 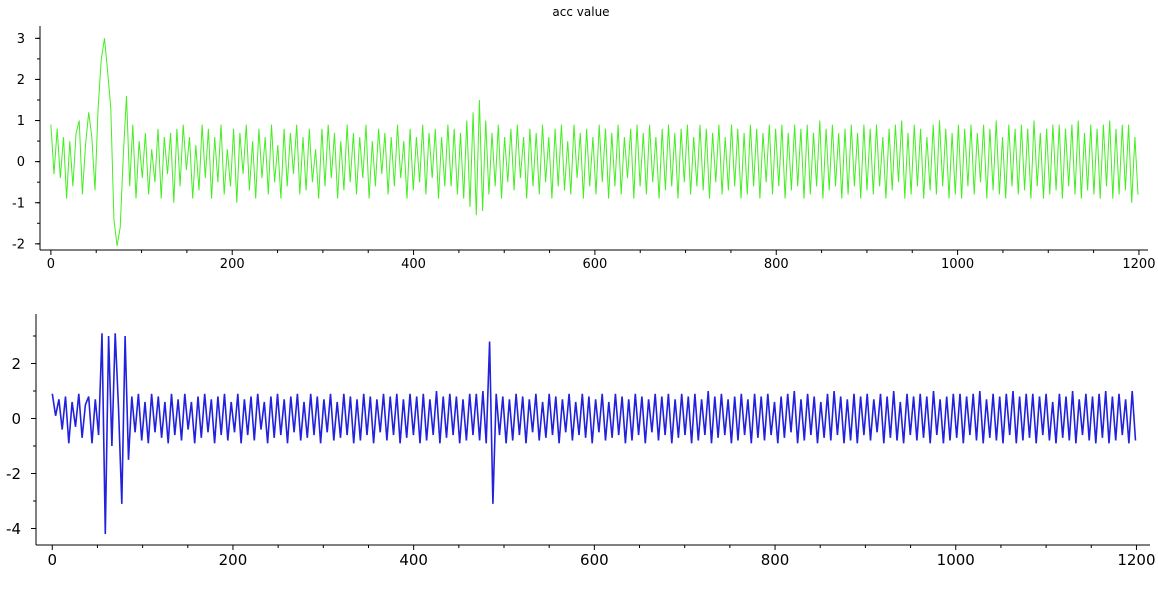 I want to click on y-tick-label: -4, so click(x=13, y=529).